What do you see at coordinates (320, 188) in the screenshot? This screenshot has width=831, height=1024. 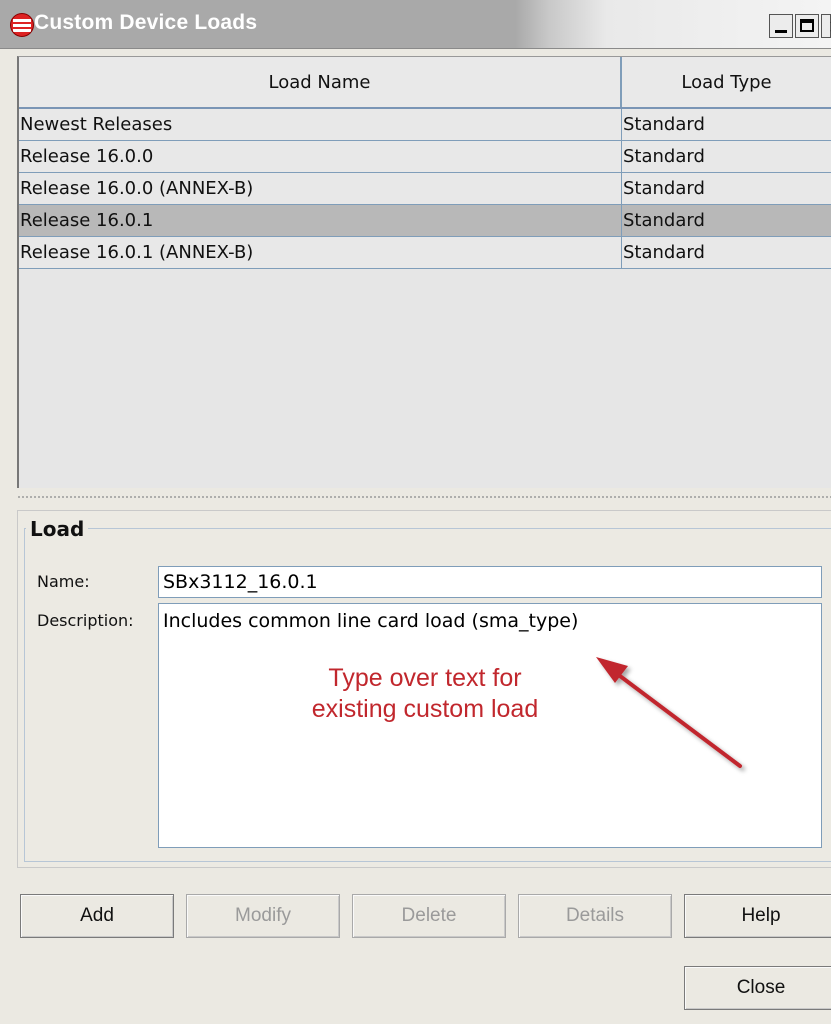 I see `cell-load-name: Release 16.0.0 (ANNEX-B)` at bounding box center [320, 188].